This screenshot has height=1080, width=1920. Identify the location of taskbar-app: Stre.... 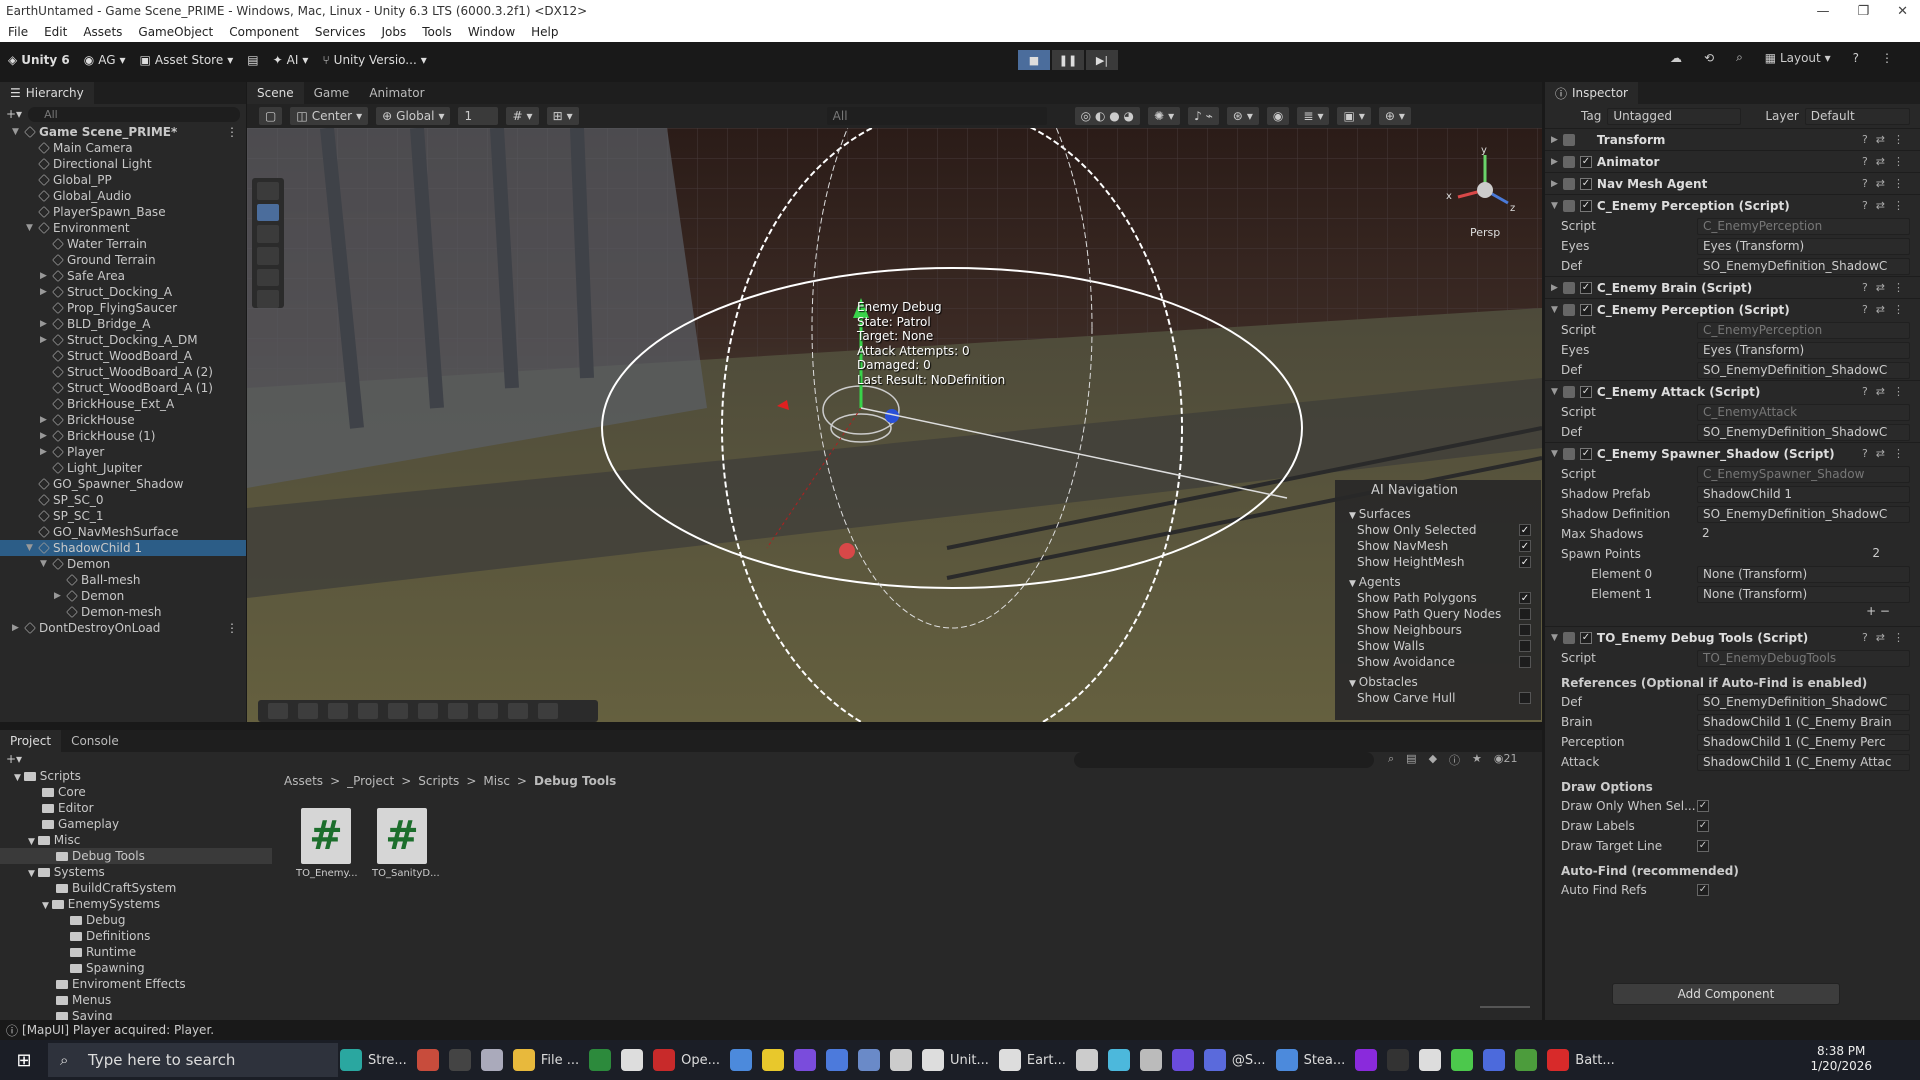
(373, 1060).